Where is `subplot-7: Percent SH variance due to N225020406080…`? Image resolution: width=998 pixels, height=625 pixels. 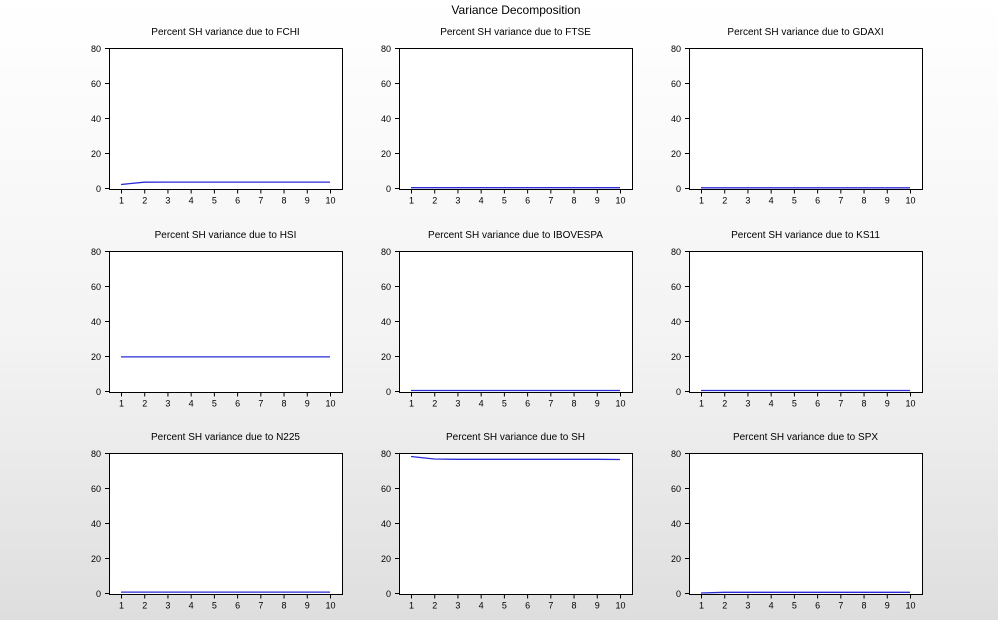
subplot-7: Percent SH variance due to N225020406080… is located at coordinates (217, 521).